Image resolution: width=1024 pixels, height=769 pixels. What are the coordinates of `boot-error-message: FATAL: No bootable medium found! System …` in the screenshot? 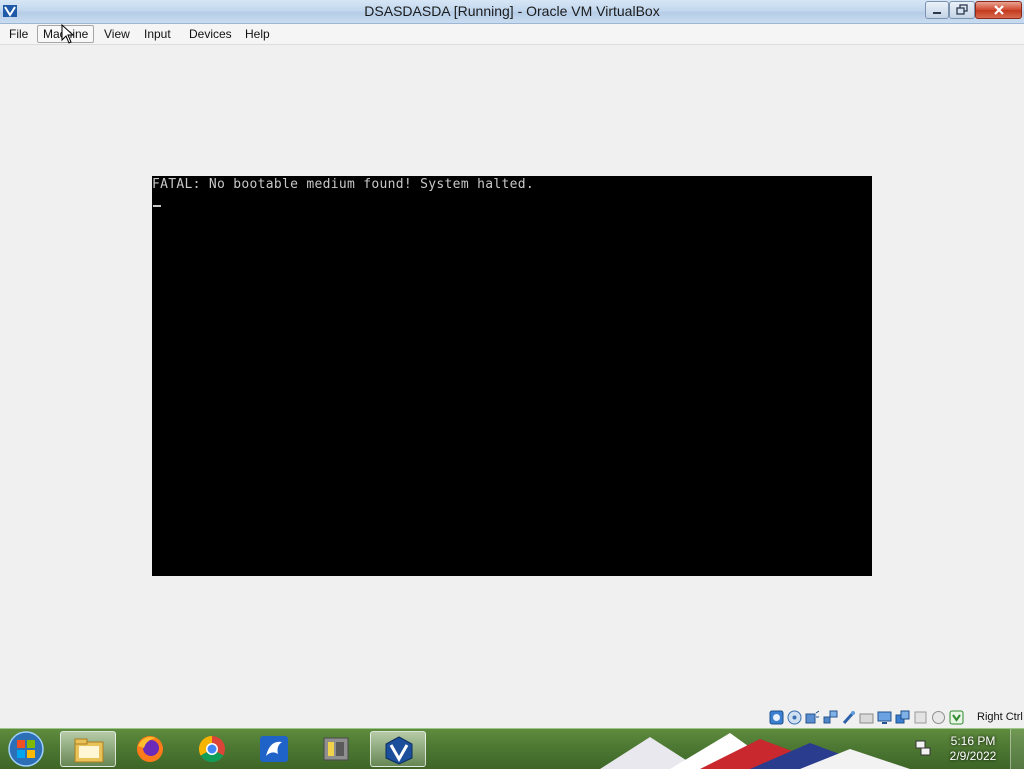 It's located at (343, 184).